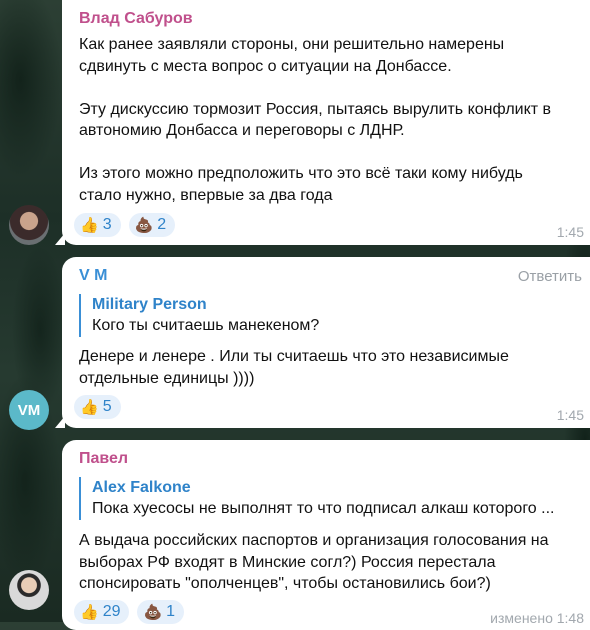 The height and width of the screenshot is (630, 590). What do you see at coordinates (103, 459) in the screenshot?
I see `sender-name: Павел` at bounding box center [103, 459].